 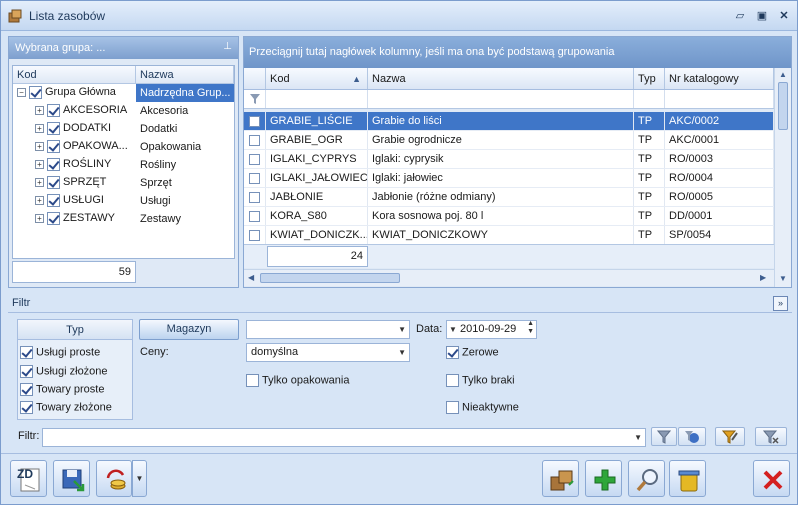 What do you see at coordinates (255, 99) in the screenshot?
I see `filter-row-icon` at bounding box center [255, 99].